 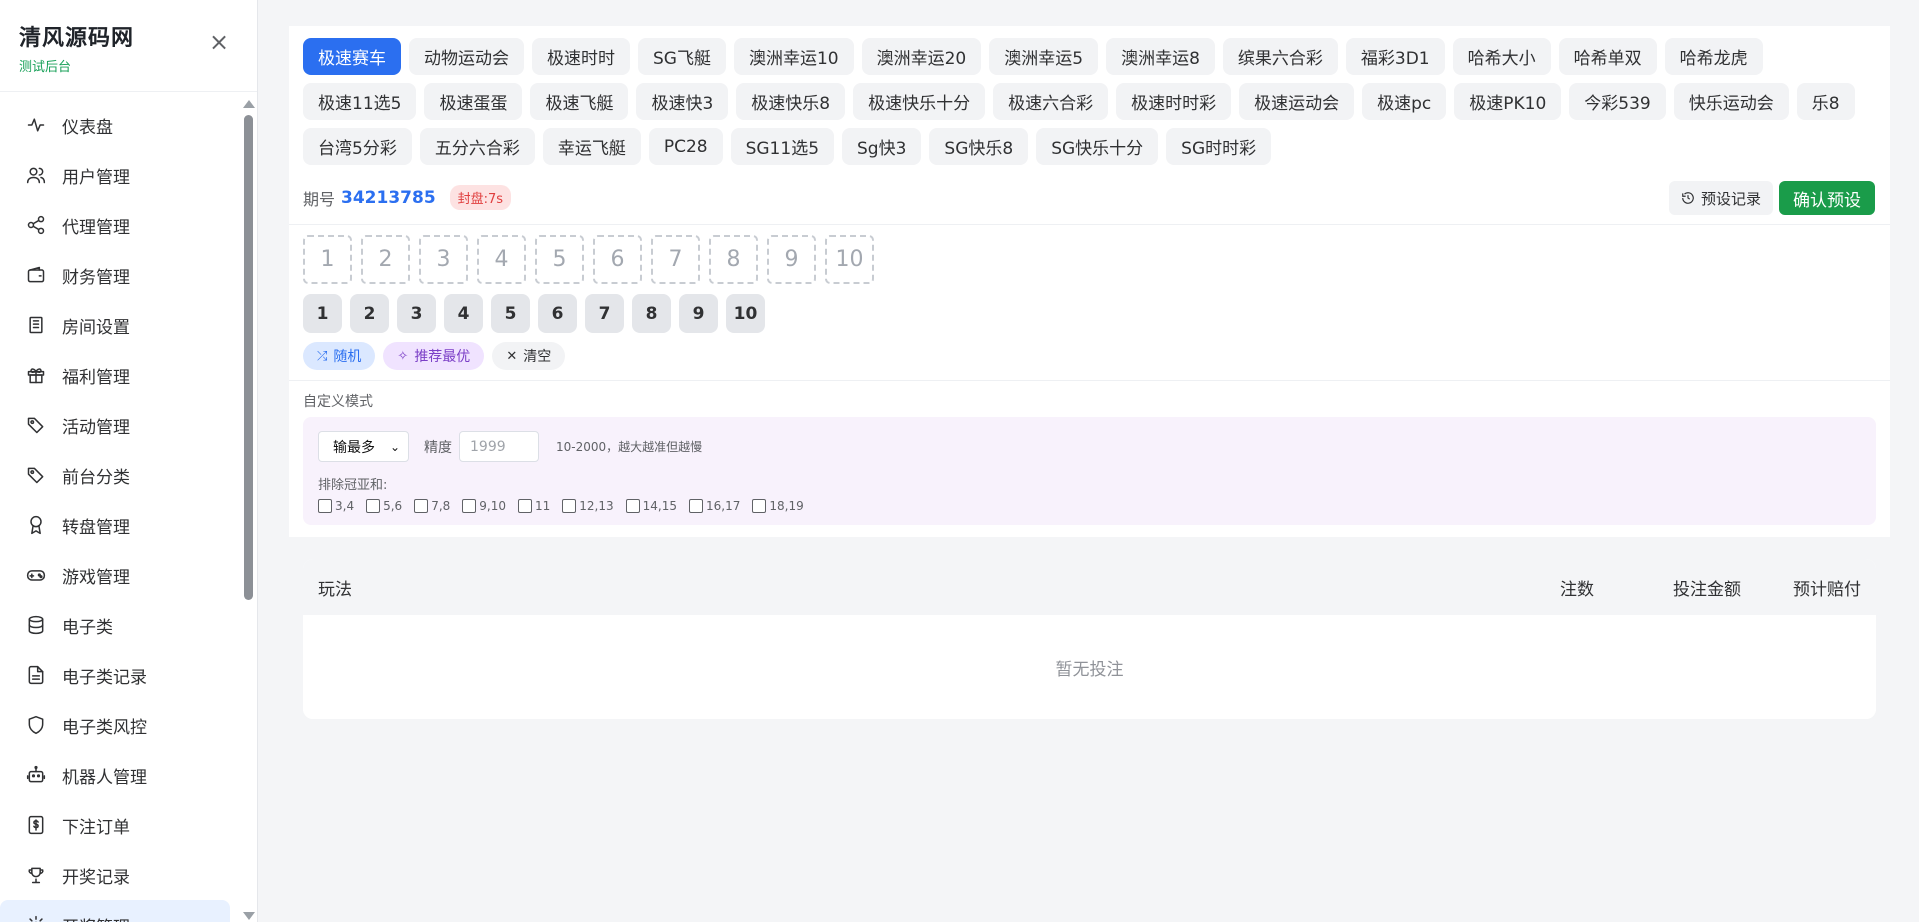 What do you see at coordinates (120, 325) in the screenshot?
I see `sidebar-item: 房间设置` at bounding box center [120, 325].